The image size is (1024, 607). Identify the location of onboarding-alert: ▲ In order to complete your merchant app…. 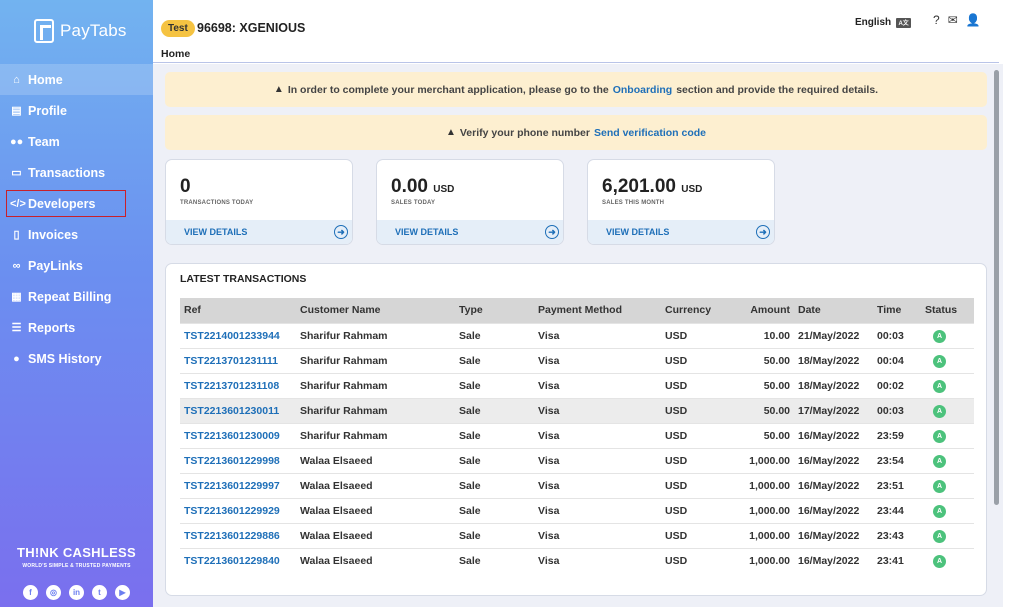
(576, 89).